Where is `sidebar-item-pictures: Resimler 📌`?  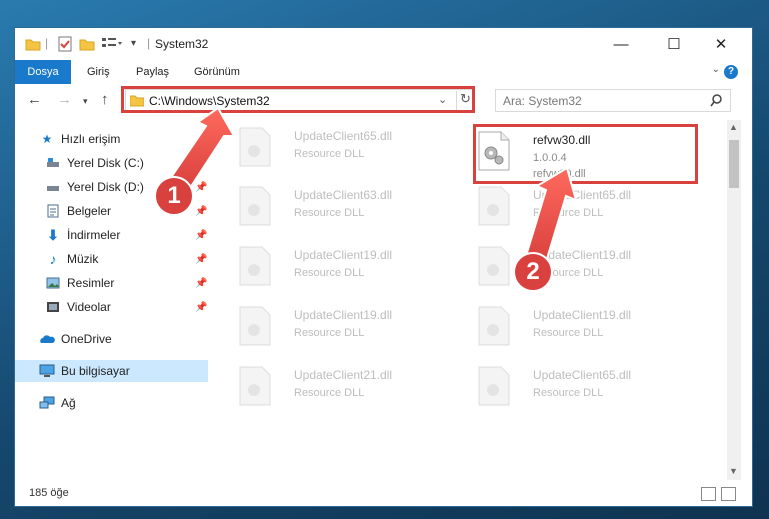
sidebar-item-pictures: Resimler 📌 is located at coordinates (111, 283).